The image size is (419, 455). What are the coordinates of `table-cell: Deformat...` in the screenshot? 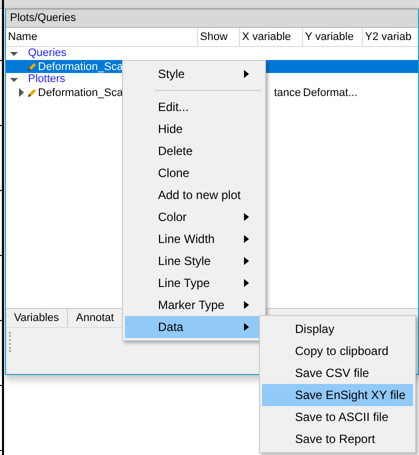 It's located at (330, 92).